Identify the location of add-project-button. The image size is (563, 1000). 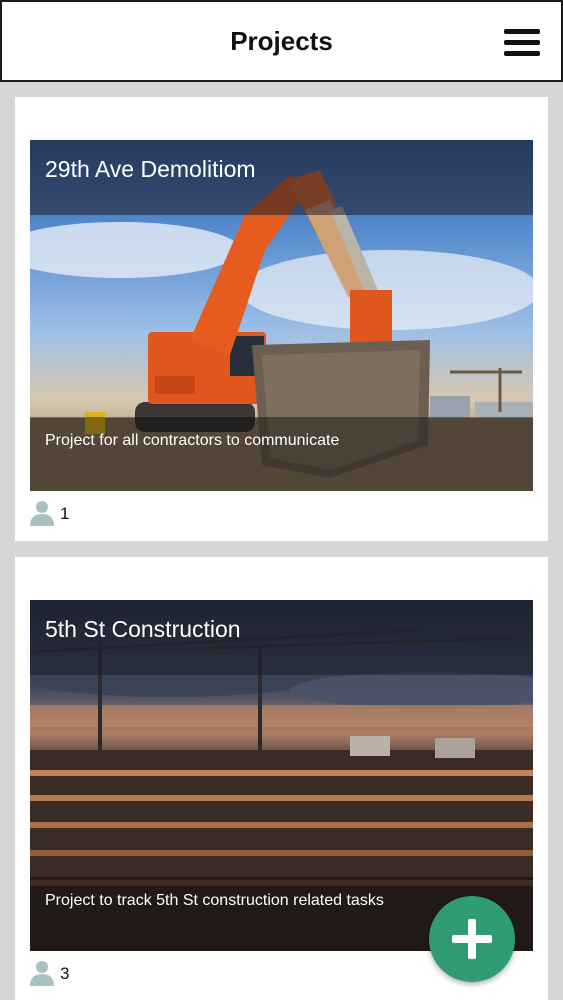
(472, 939).